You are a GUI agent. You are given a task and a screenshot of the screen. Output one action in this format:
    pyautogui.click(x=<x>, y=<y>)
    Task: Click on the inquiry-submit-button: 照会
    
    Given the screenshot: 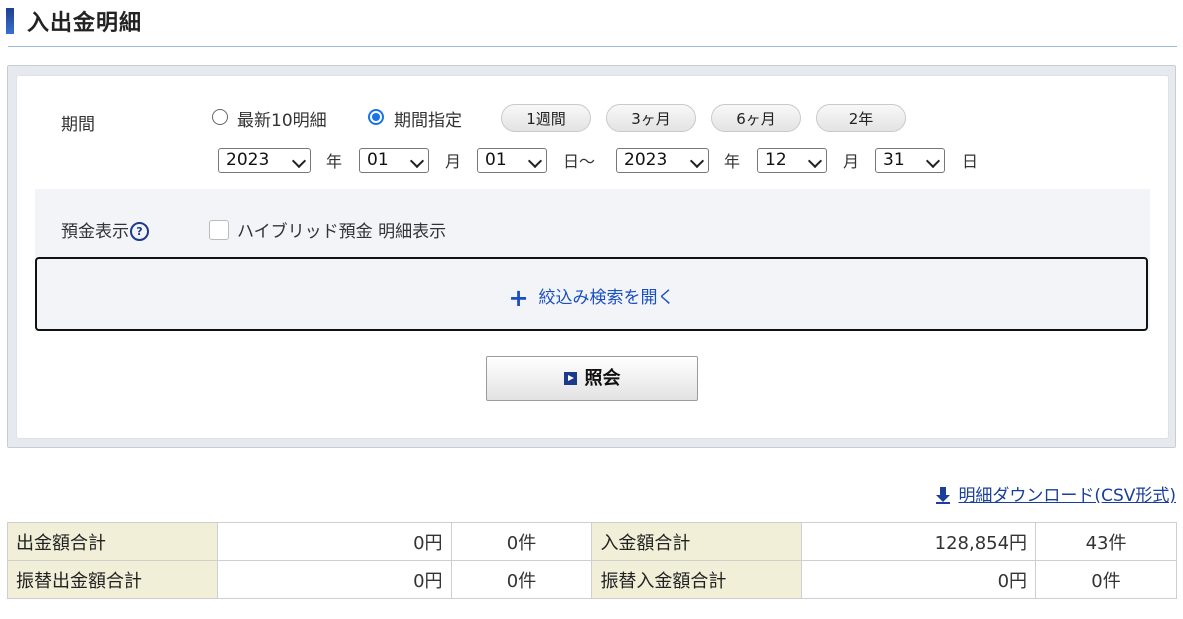 What is the action you would take?
    pyautogui.click(x=592, y=378)
    